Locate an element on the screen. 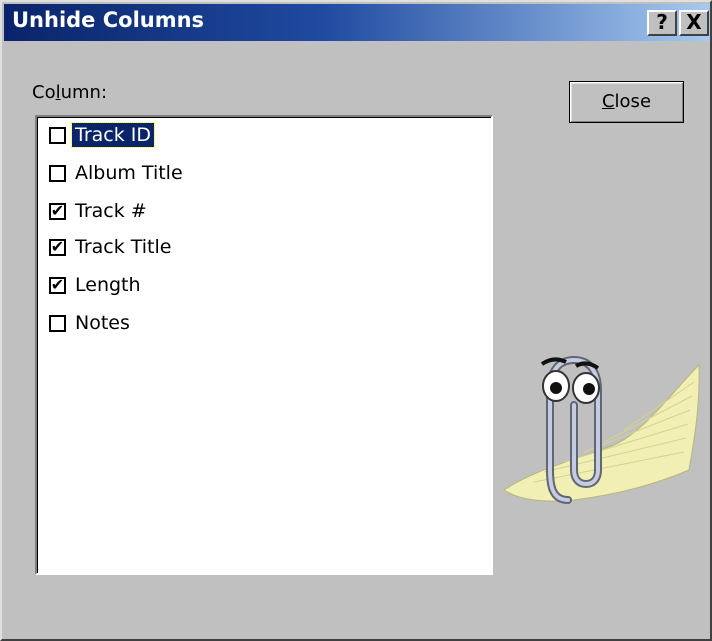 The height and width of the screenshot is (641, 712). list-item-track-id: Track ID is located at coordinates (102, 135).